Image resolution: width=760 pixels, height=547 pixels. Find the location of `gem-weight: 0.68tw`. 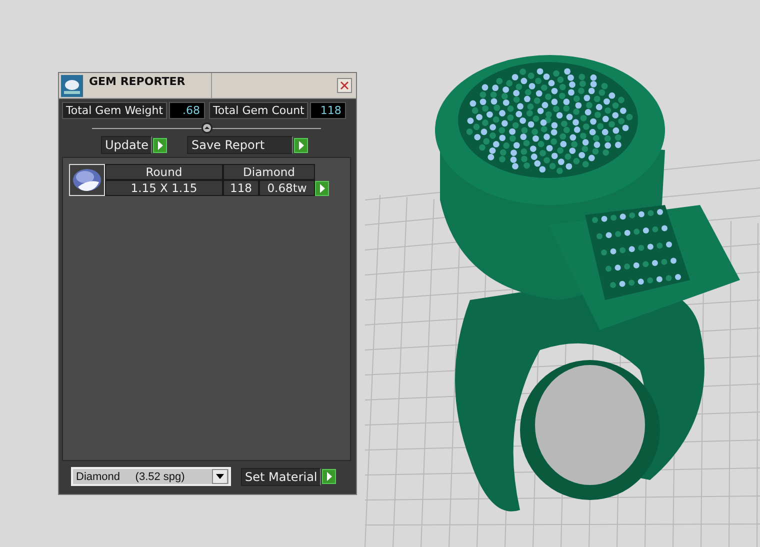

gem-weight: 0.68tw is located at coordinates (287, 188).